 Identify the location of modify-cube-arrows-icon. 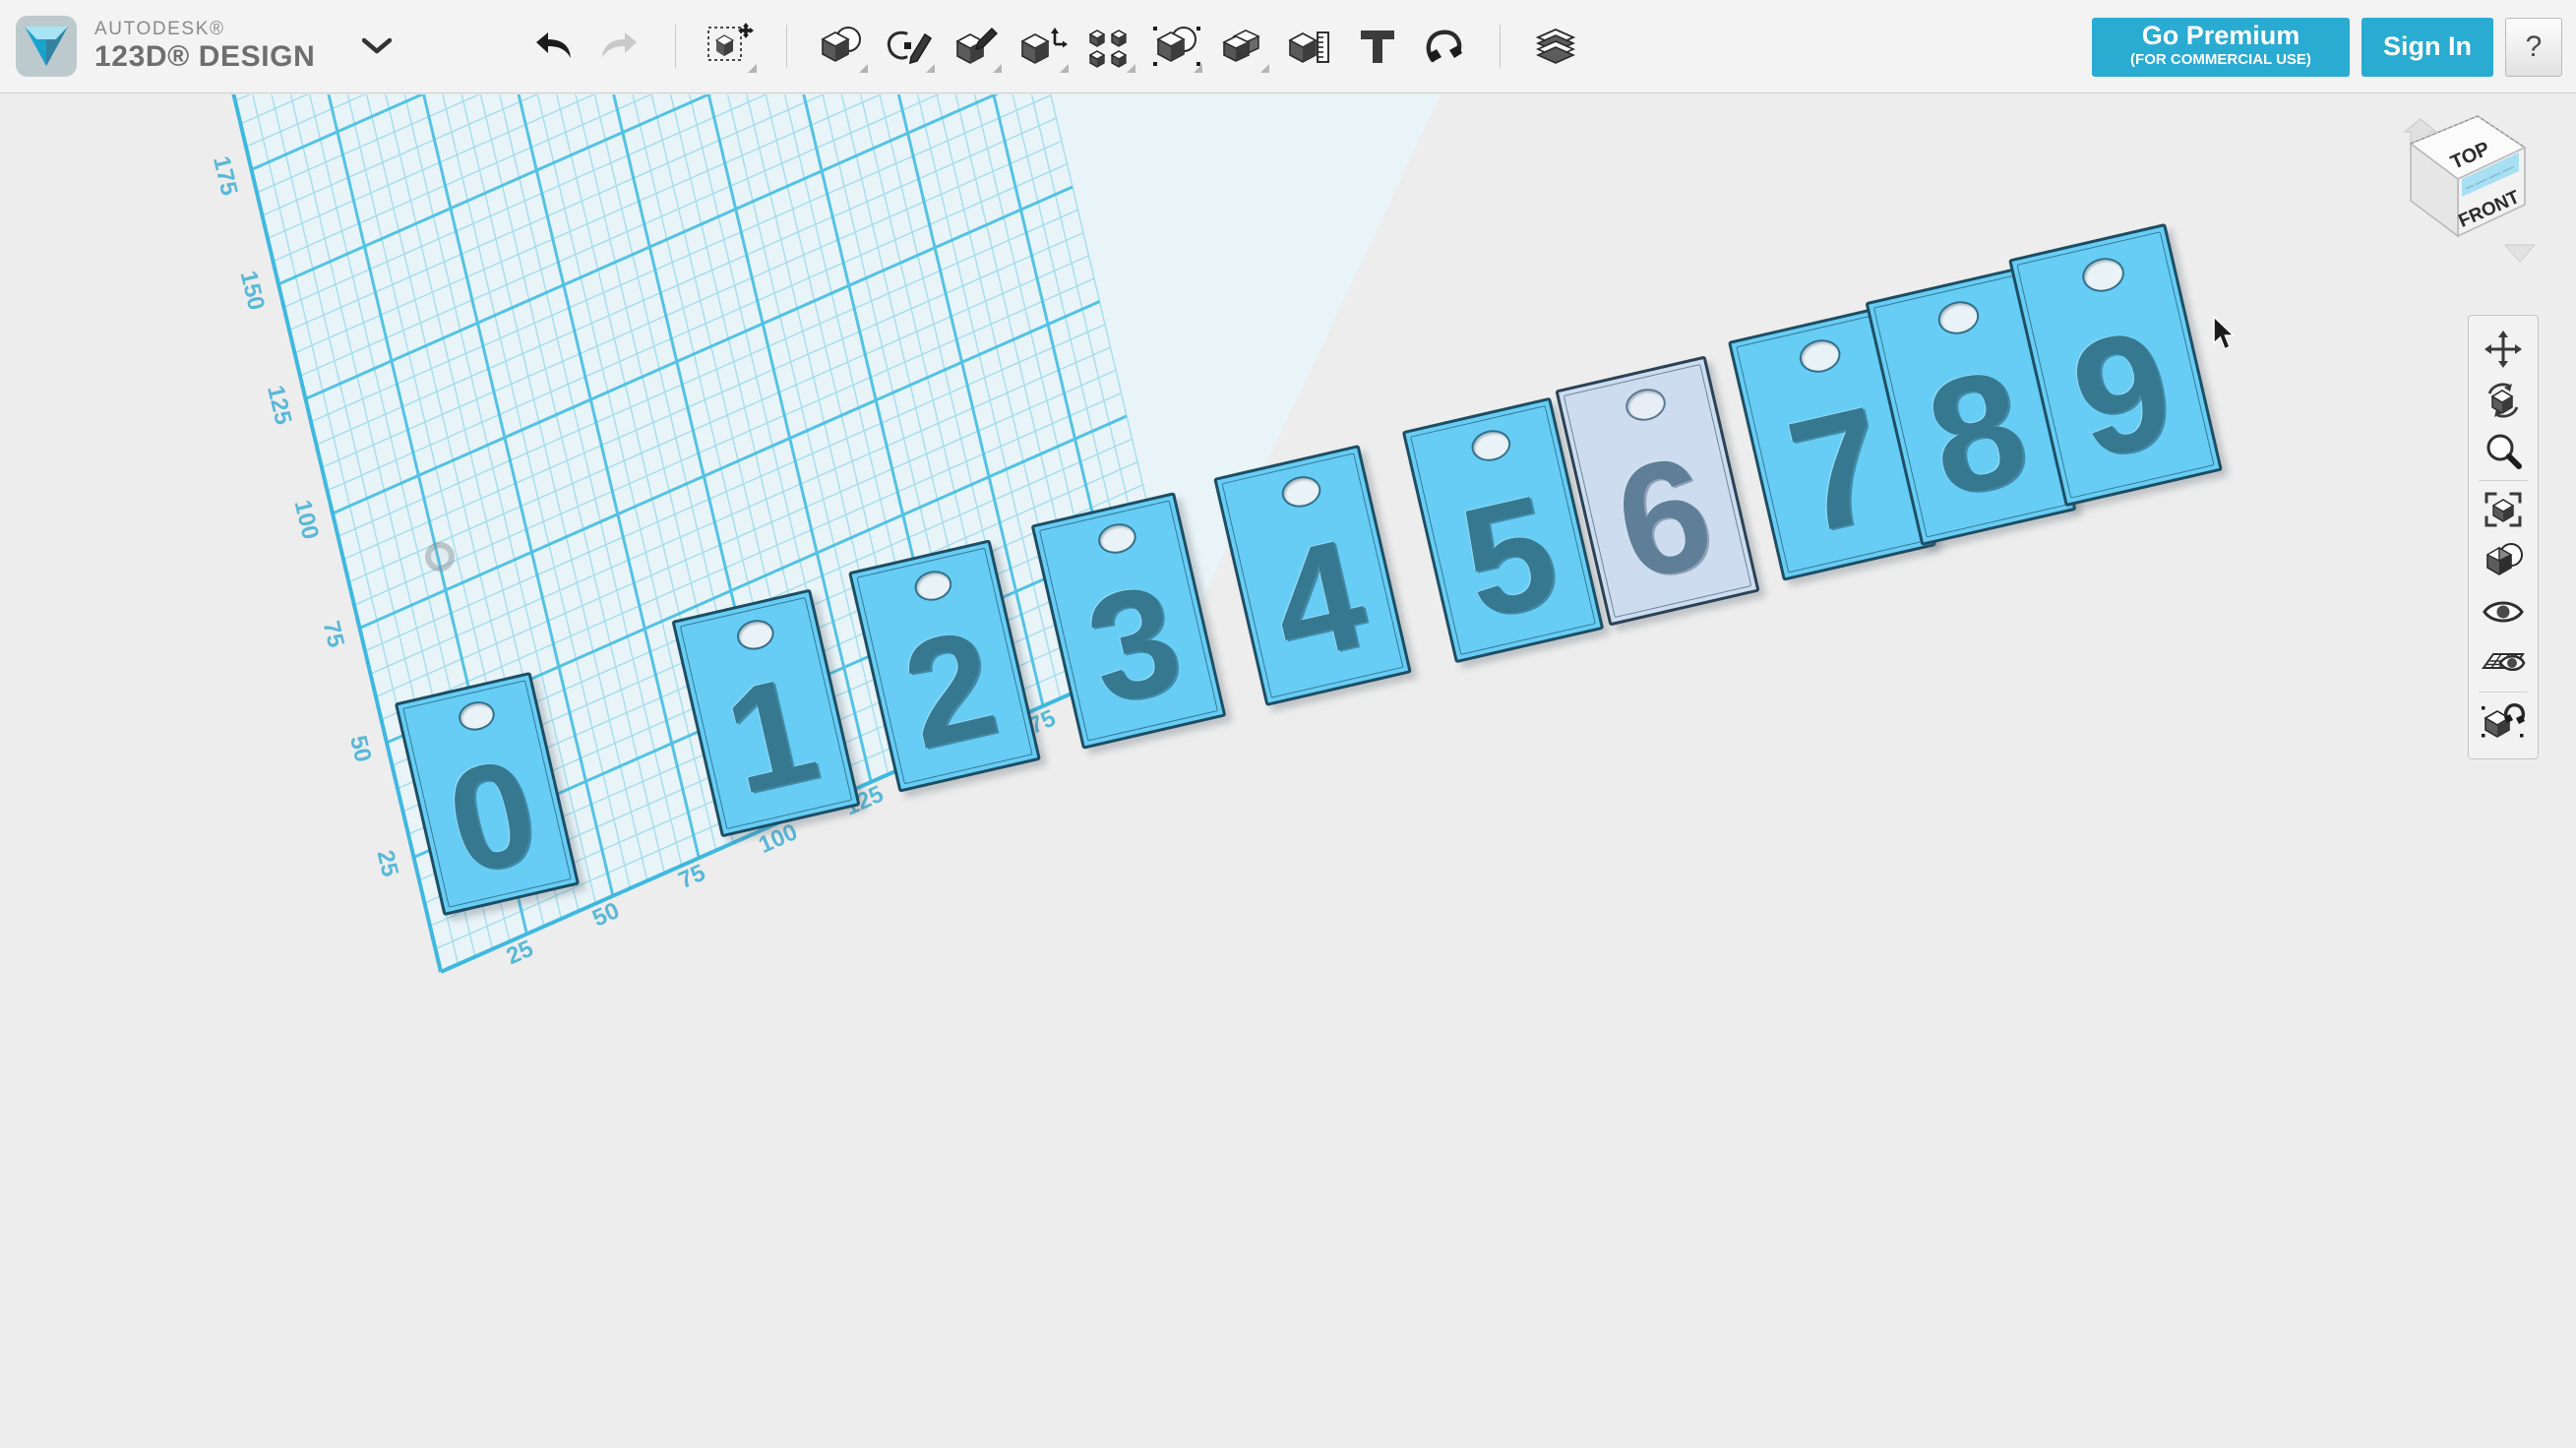
(1043, 47).